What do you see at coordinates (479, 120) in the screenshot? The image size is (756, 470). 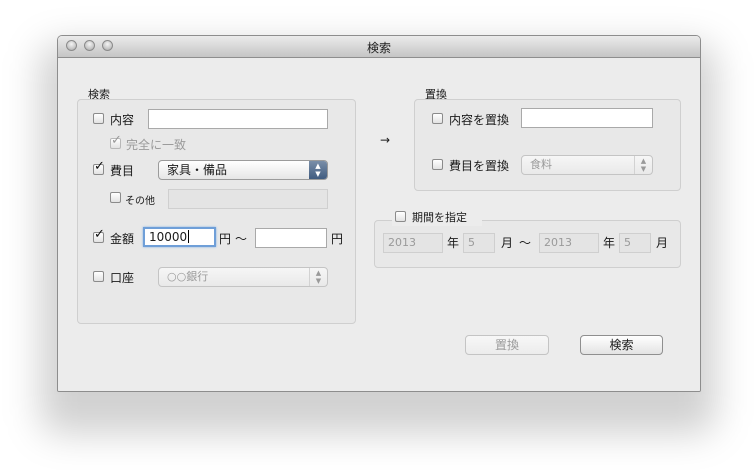 I see `replace-content-label: 内容を置換` at bounding box center [479, 120].